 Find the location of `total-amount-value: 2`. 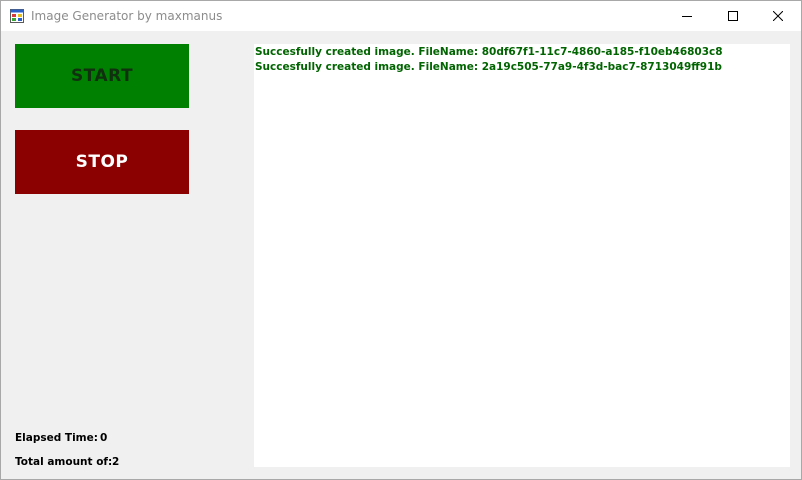

total-amount-value: 2 is located at coordinates (116, 462).